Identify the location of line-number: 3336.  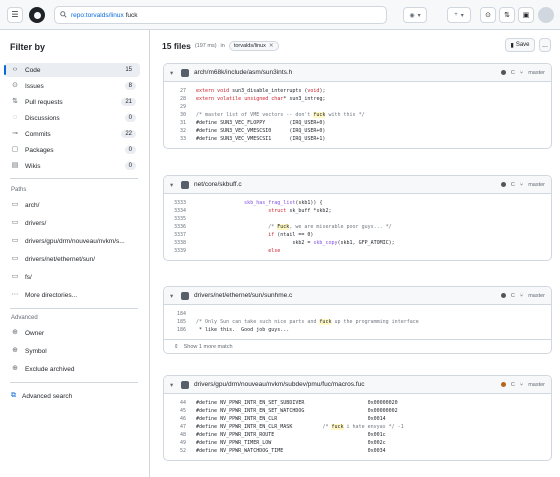
(175, 227).